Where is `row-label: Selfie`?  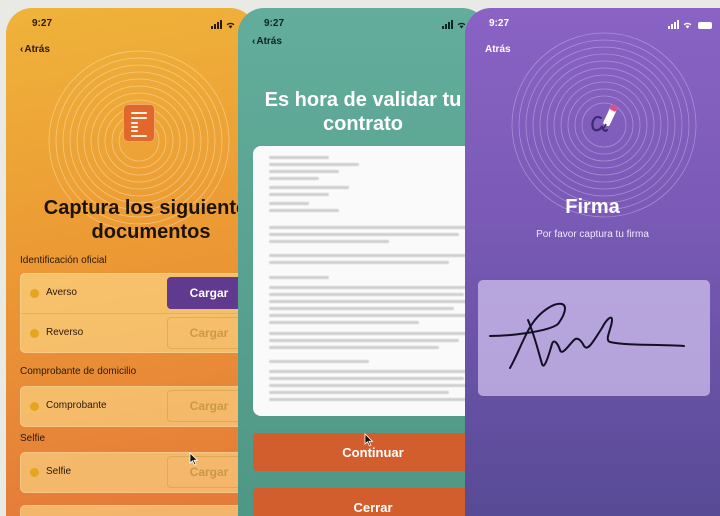
row-label: Selfie is located at coordinates (59, 471).